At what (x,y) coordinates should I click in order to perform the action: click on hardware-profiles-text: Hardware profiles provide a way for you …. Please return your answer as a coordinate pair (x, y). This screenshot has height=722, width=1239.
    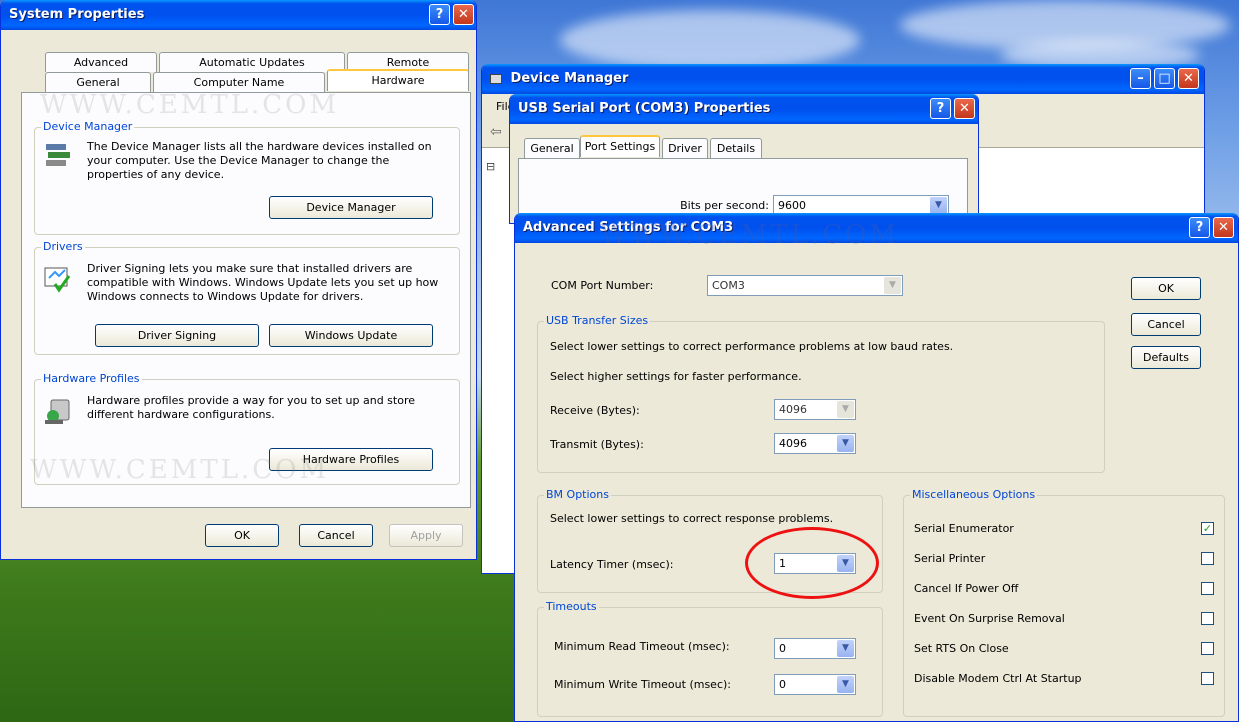
    Looking at the image, I should click on (251, 407).